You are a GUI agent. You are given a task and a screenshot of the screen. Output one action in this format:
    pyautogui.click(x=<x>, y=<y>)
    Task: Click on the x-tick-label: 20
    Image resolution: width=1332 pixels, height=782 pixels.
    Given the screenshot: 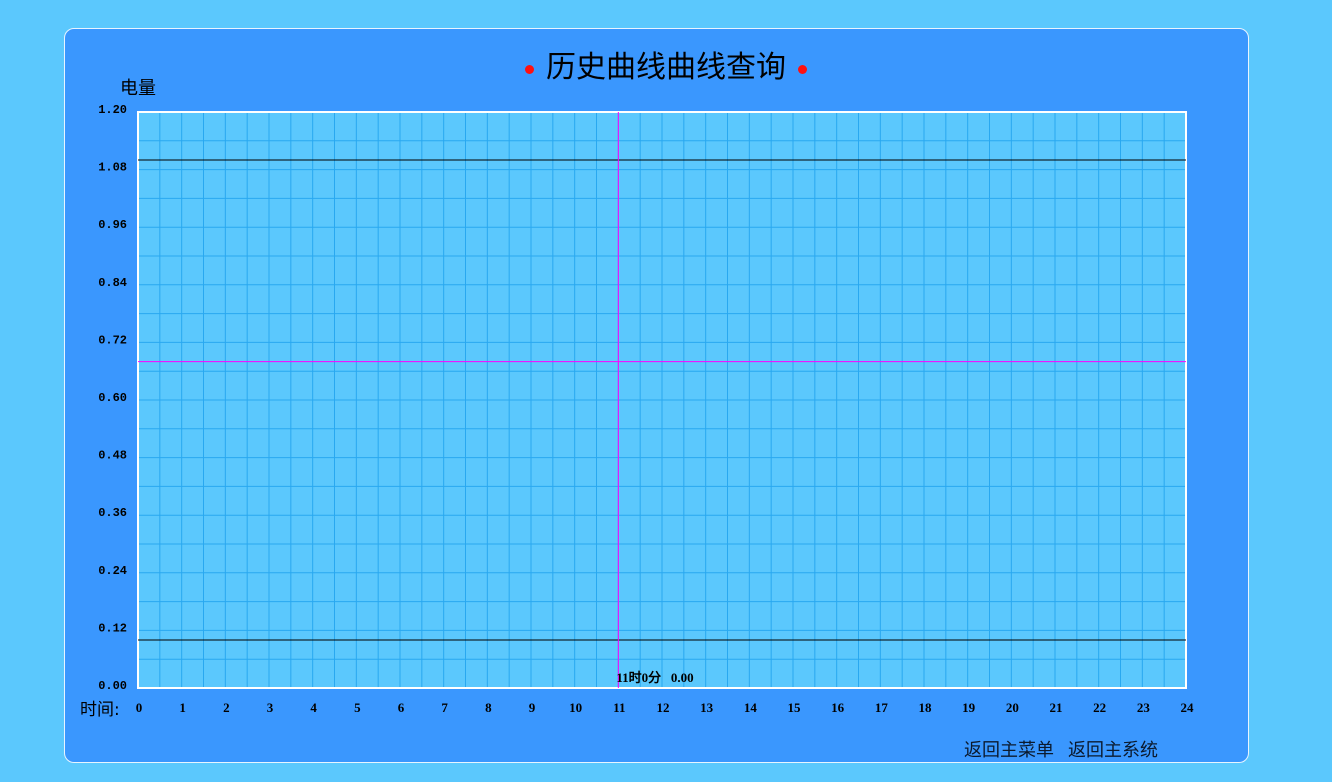 What is the action you would take?
    pyautogui.click(x=1012, y=707)
    